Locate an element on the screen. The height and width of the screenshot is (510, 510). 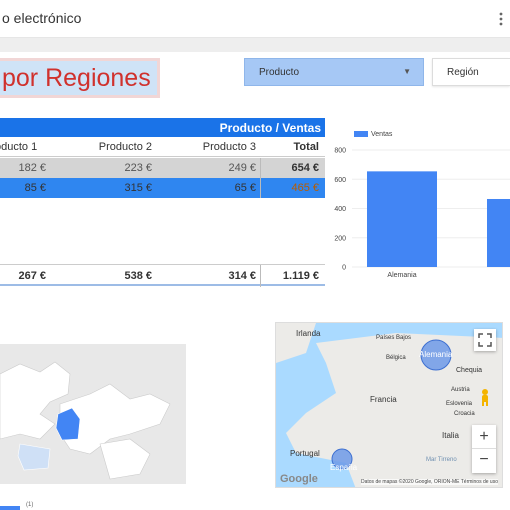
legend-label: Ventas is located at coordinates (382, 134).